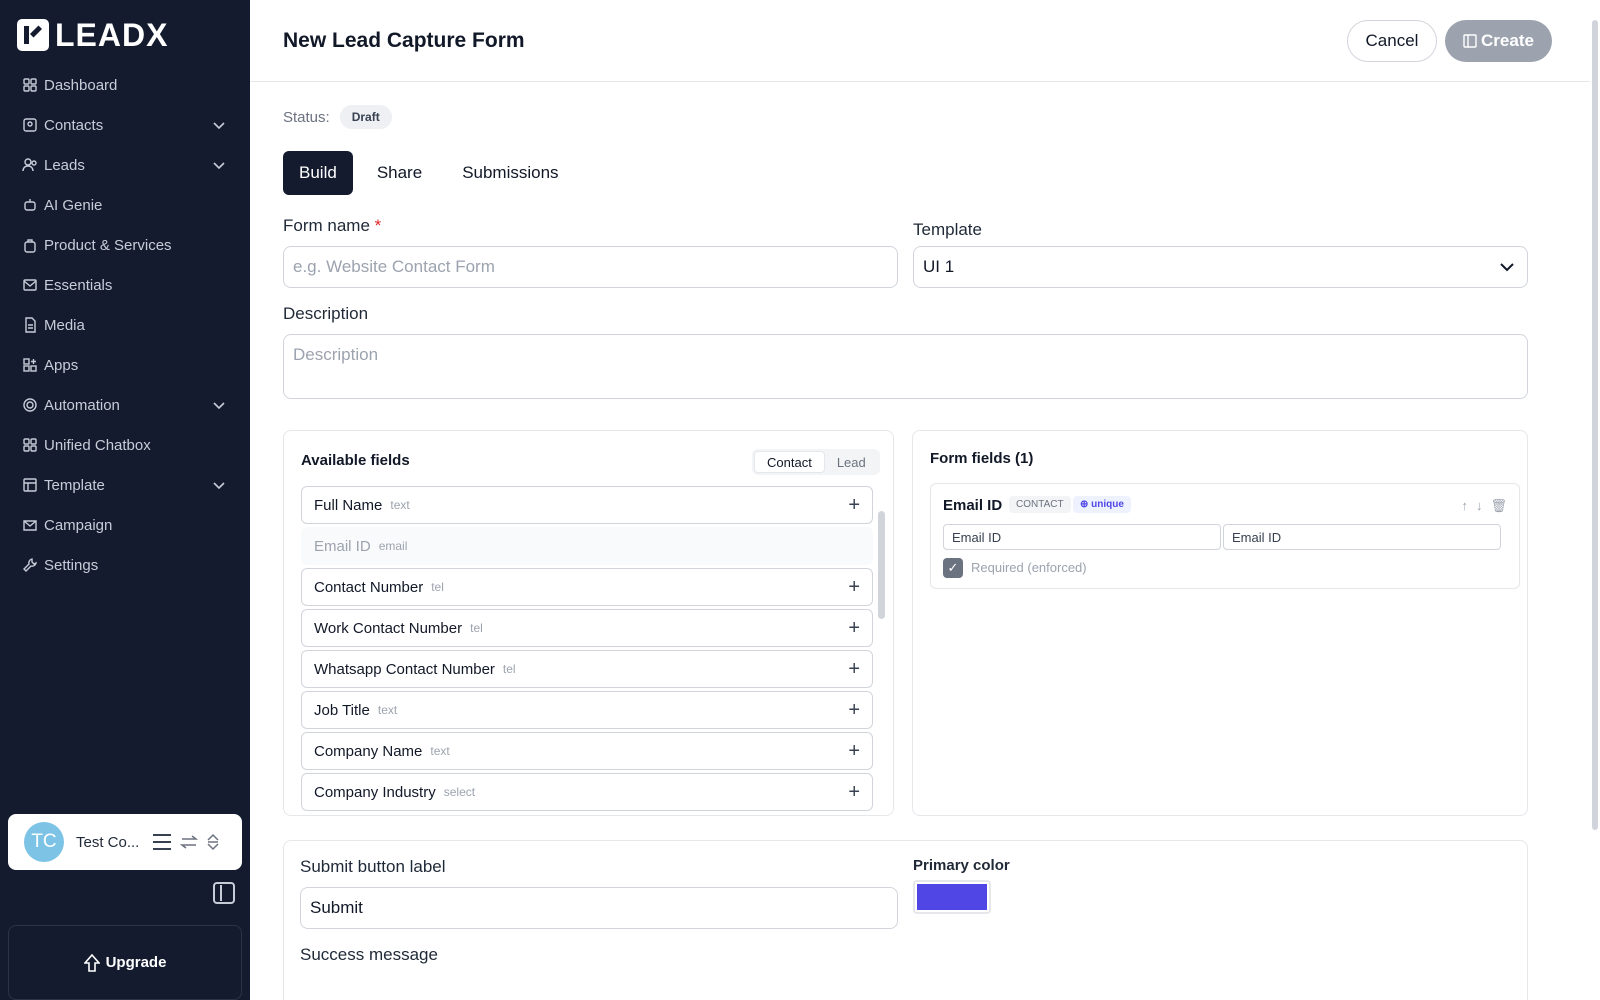 The image size is (1600, 1000). Describe the element at coordinates (74, 125) in the screenshot. I see `sidebar-item-label: Contacts` at that location.